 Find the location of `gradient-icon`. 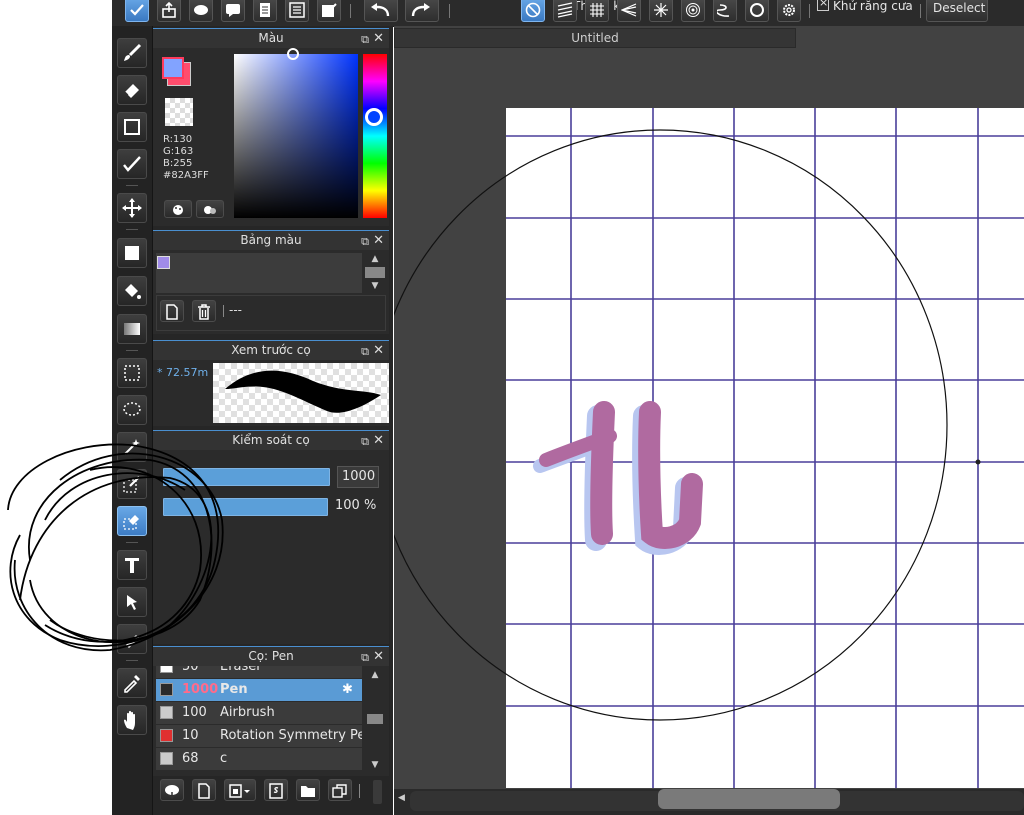

gradient-icon is located at coordinates (132, 329).